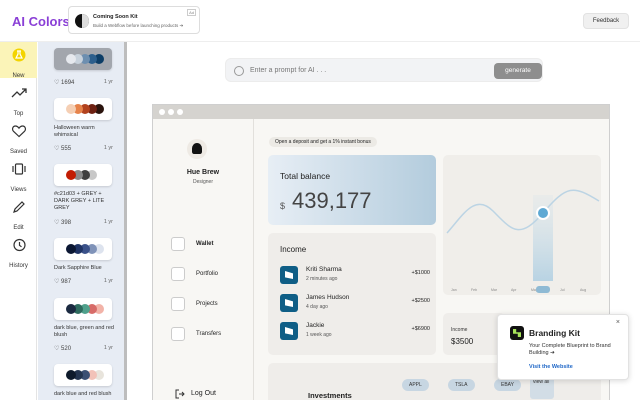 The height and width of the screenshot is (400, 640). I want to click on pencil-icon, so click(18, 207).